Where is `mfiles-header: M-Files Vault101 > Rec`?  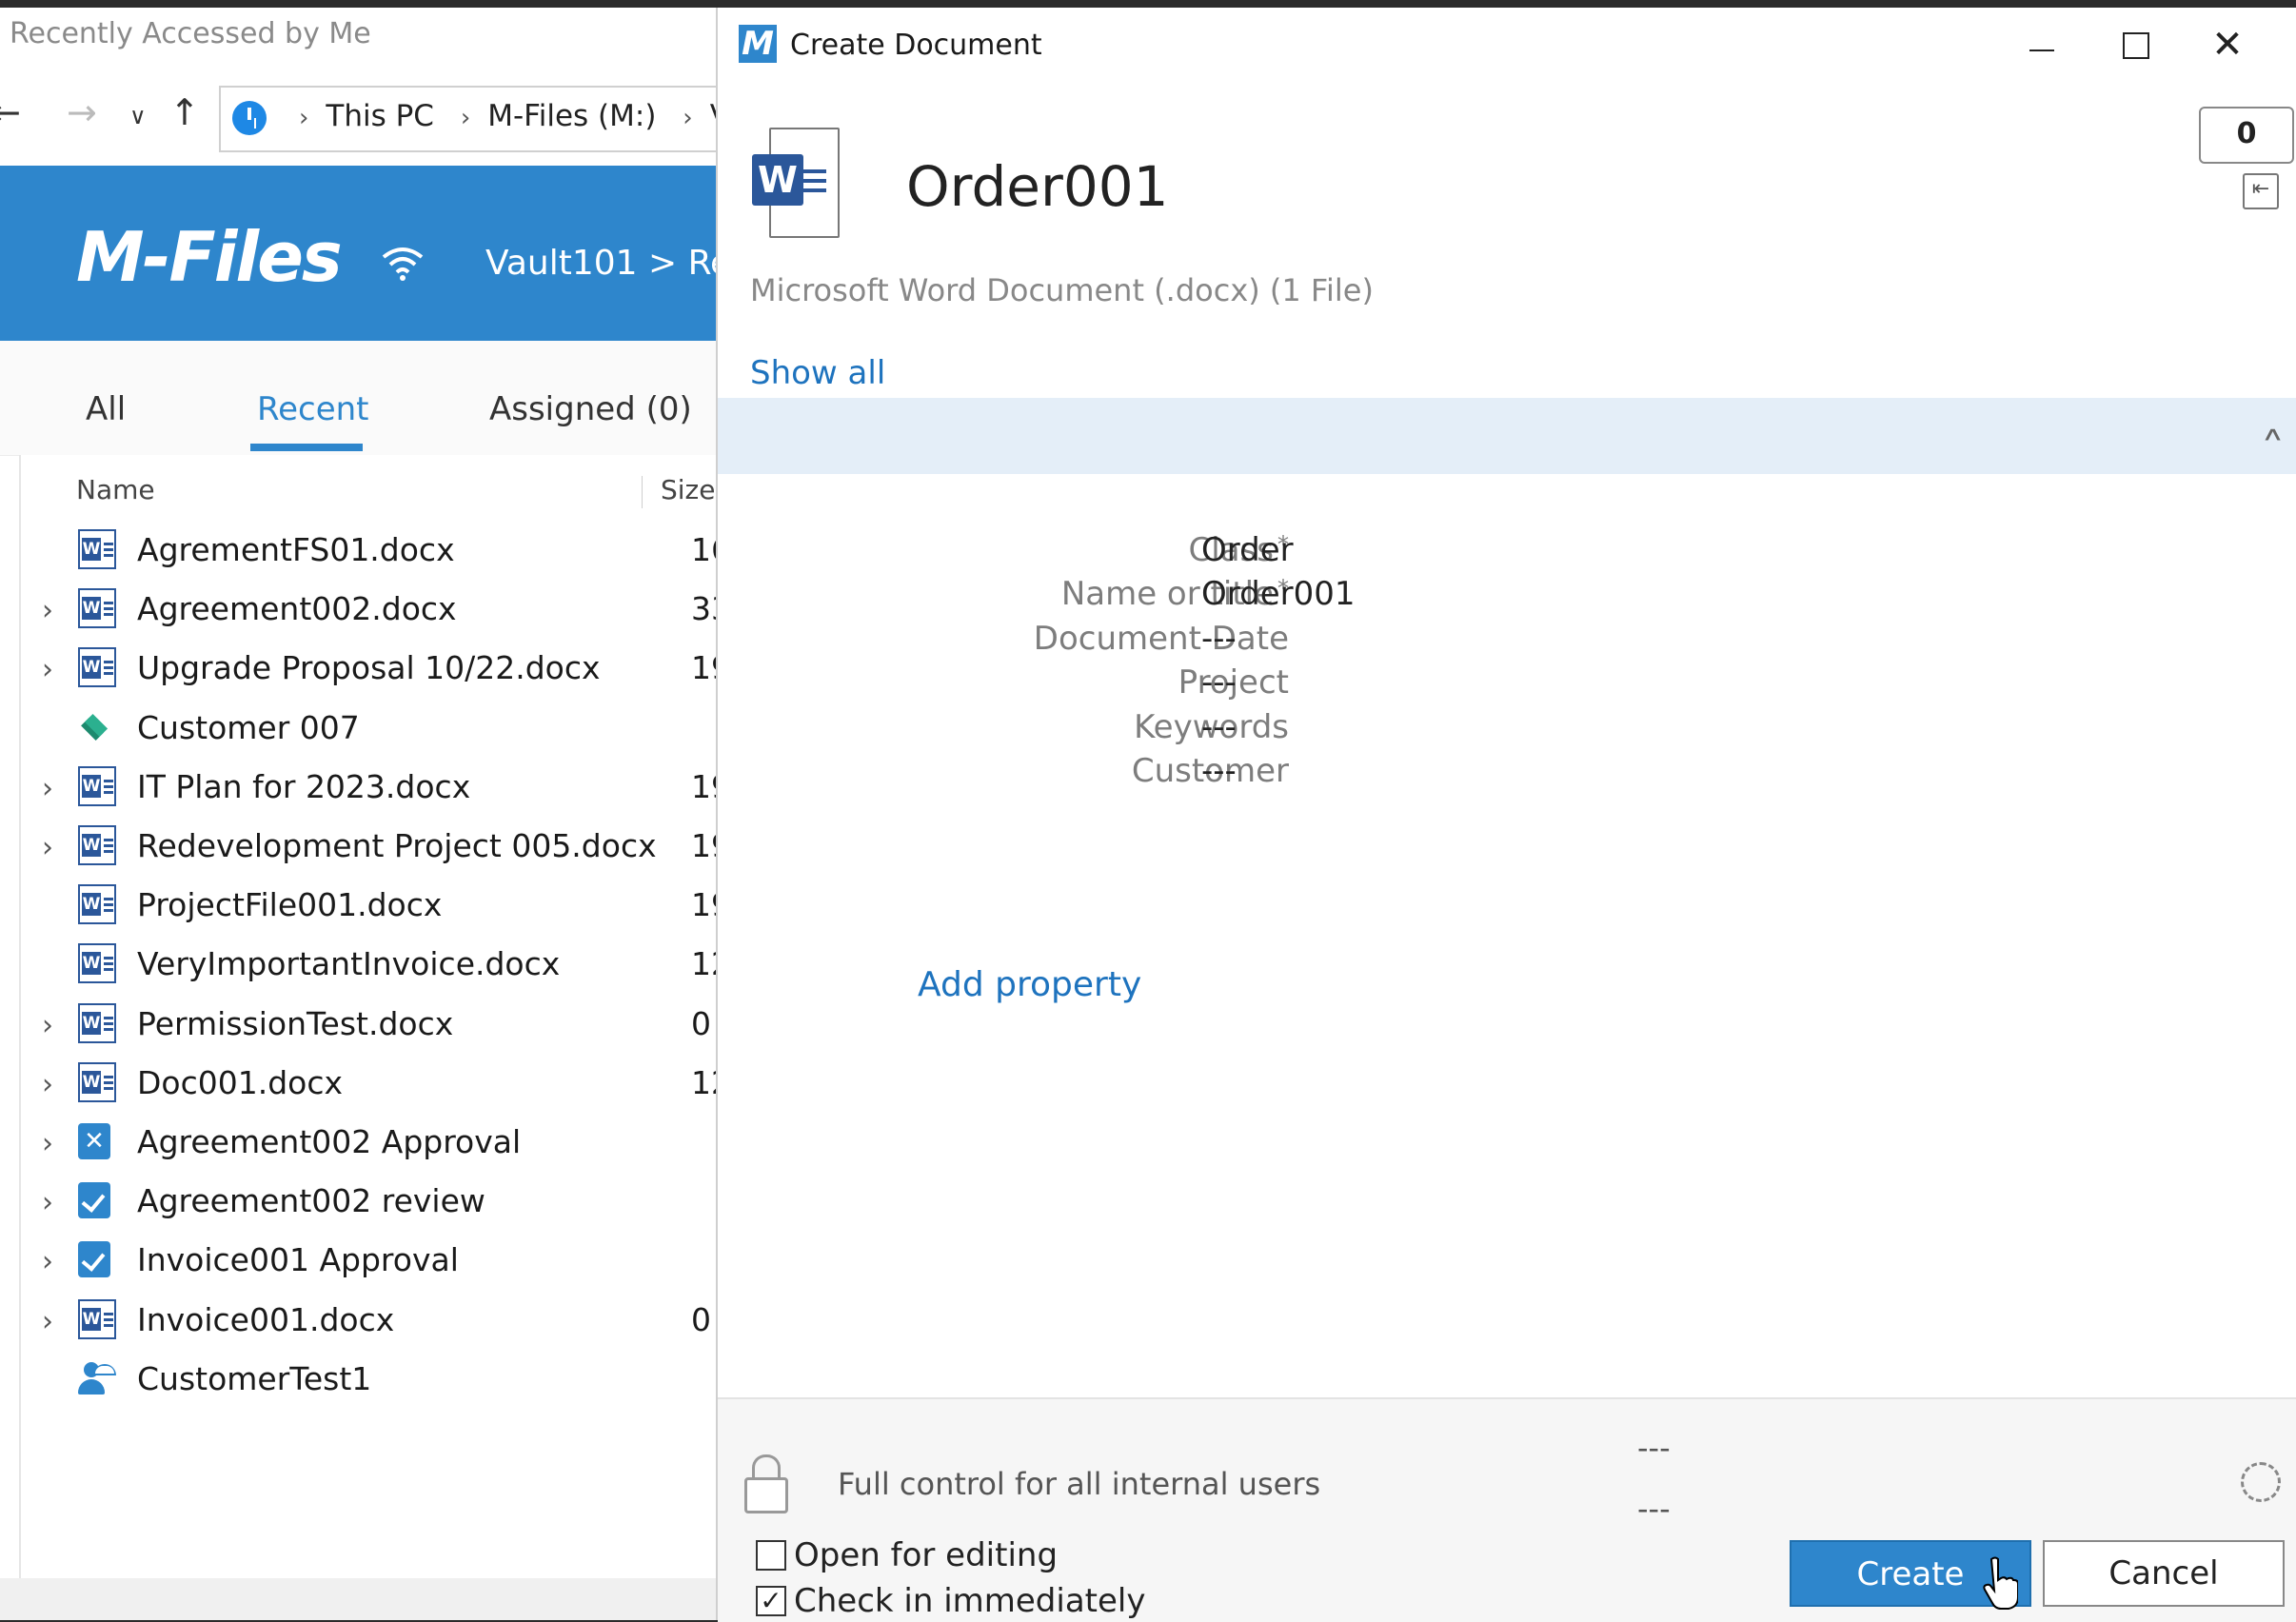 mfiles-header: M-Files Vault101 > Rec is located at coordinates (361, 254).